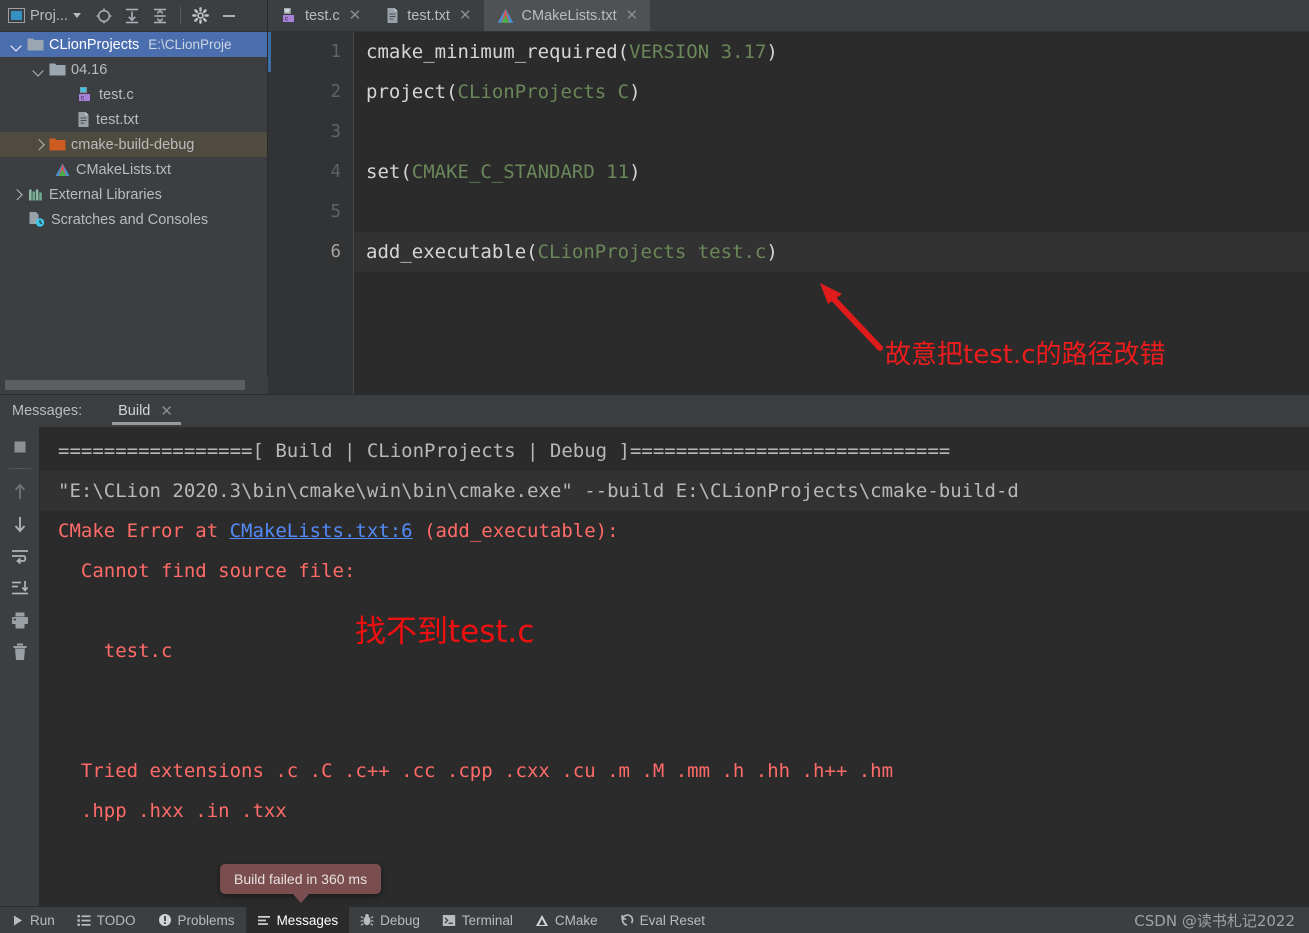 Image resolution: width=1309 pixels, height=933 pixels. What do you see at coordinates (33, 920) in the screenshot?
I see `statusbar-item-run: Run` at bounding box center [33, 920].